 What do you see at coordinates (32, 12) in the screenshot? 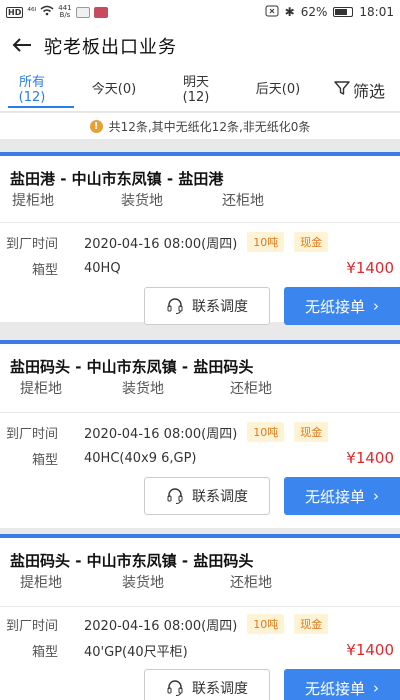
I see `signal-icon: ⁴⁶ᴵ` at bounding box center [32, 12].